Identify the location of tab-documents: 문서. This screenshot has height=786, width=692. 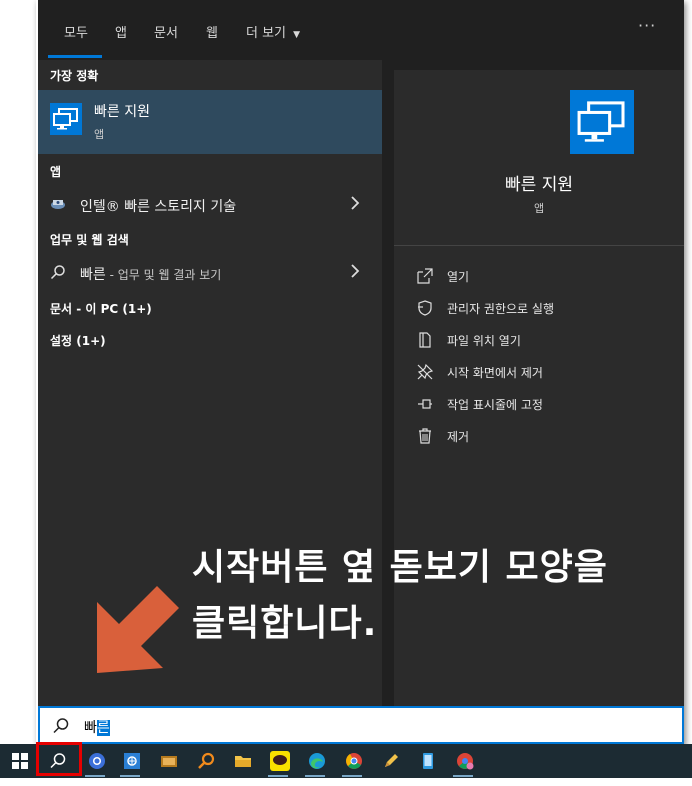
(166, 31).